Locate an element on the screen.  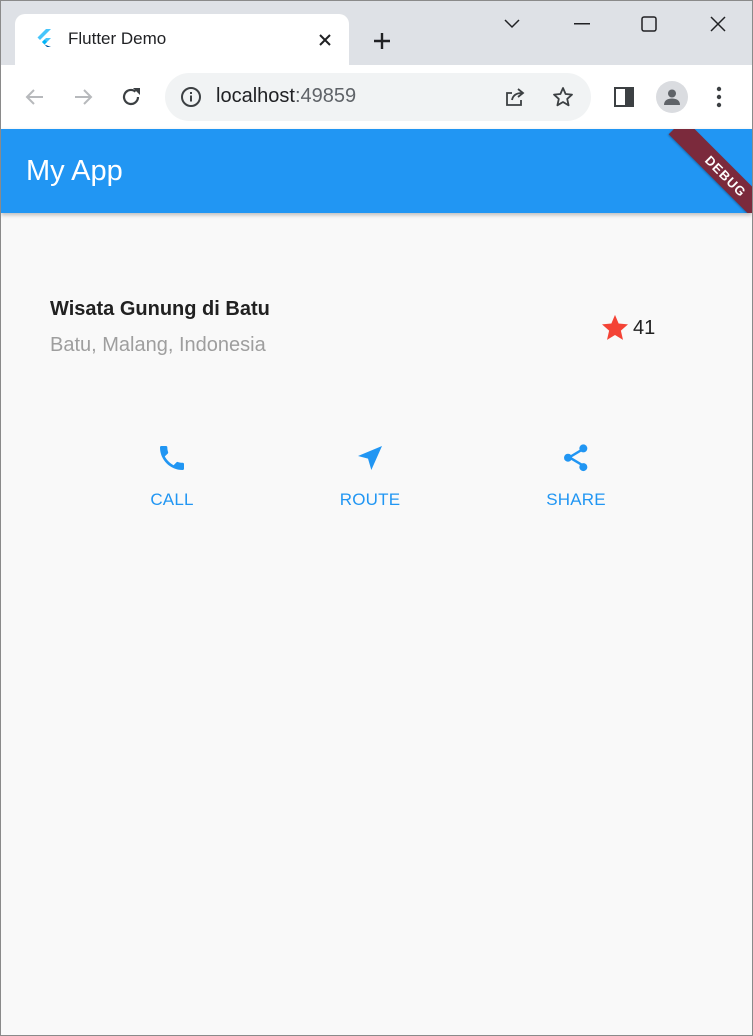
new-tab-button is located at coordinates (382, 41).